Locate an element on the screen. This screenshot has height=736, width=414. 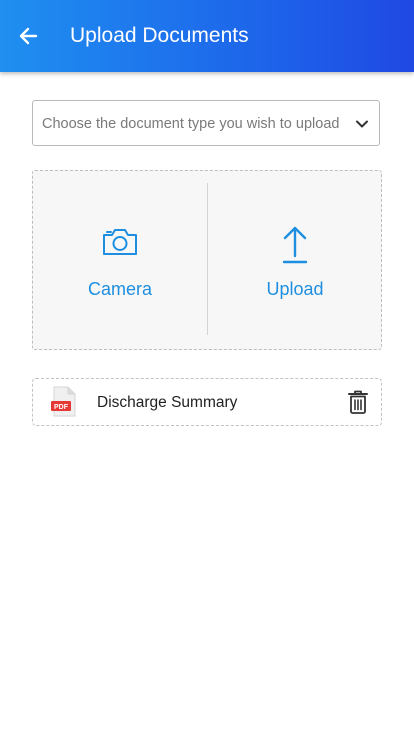
arrow-left-icon is located at coordinates (28, 36).